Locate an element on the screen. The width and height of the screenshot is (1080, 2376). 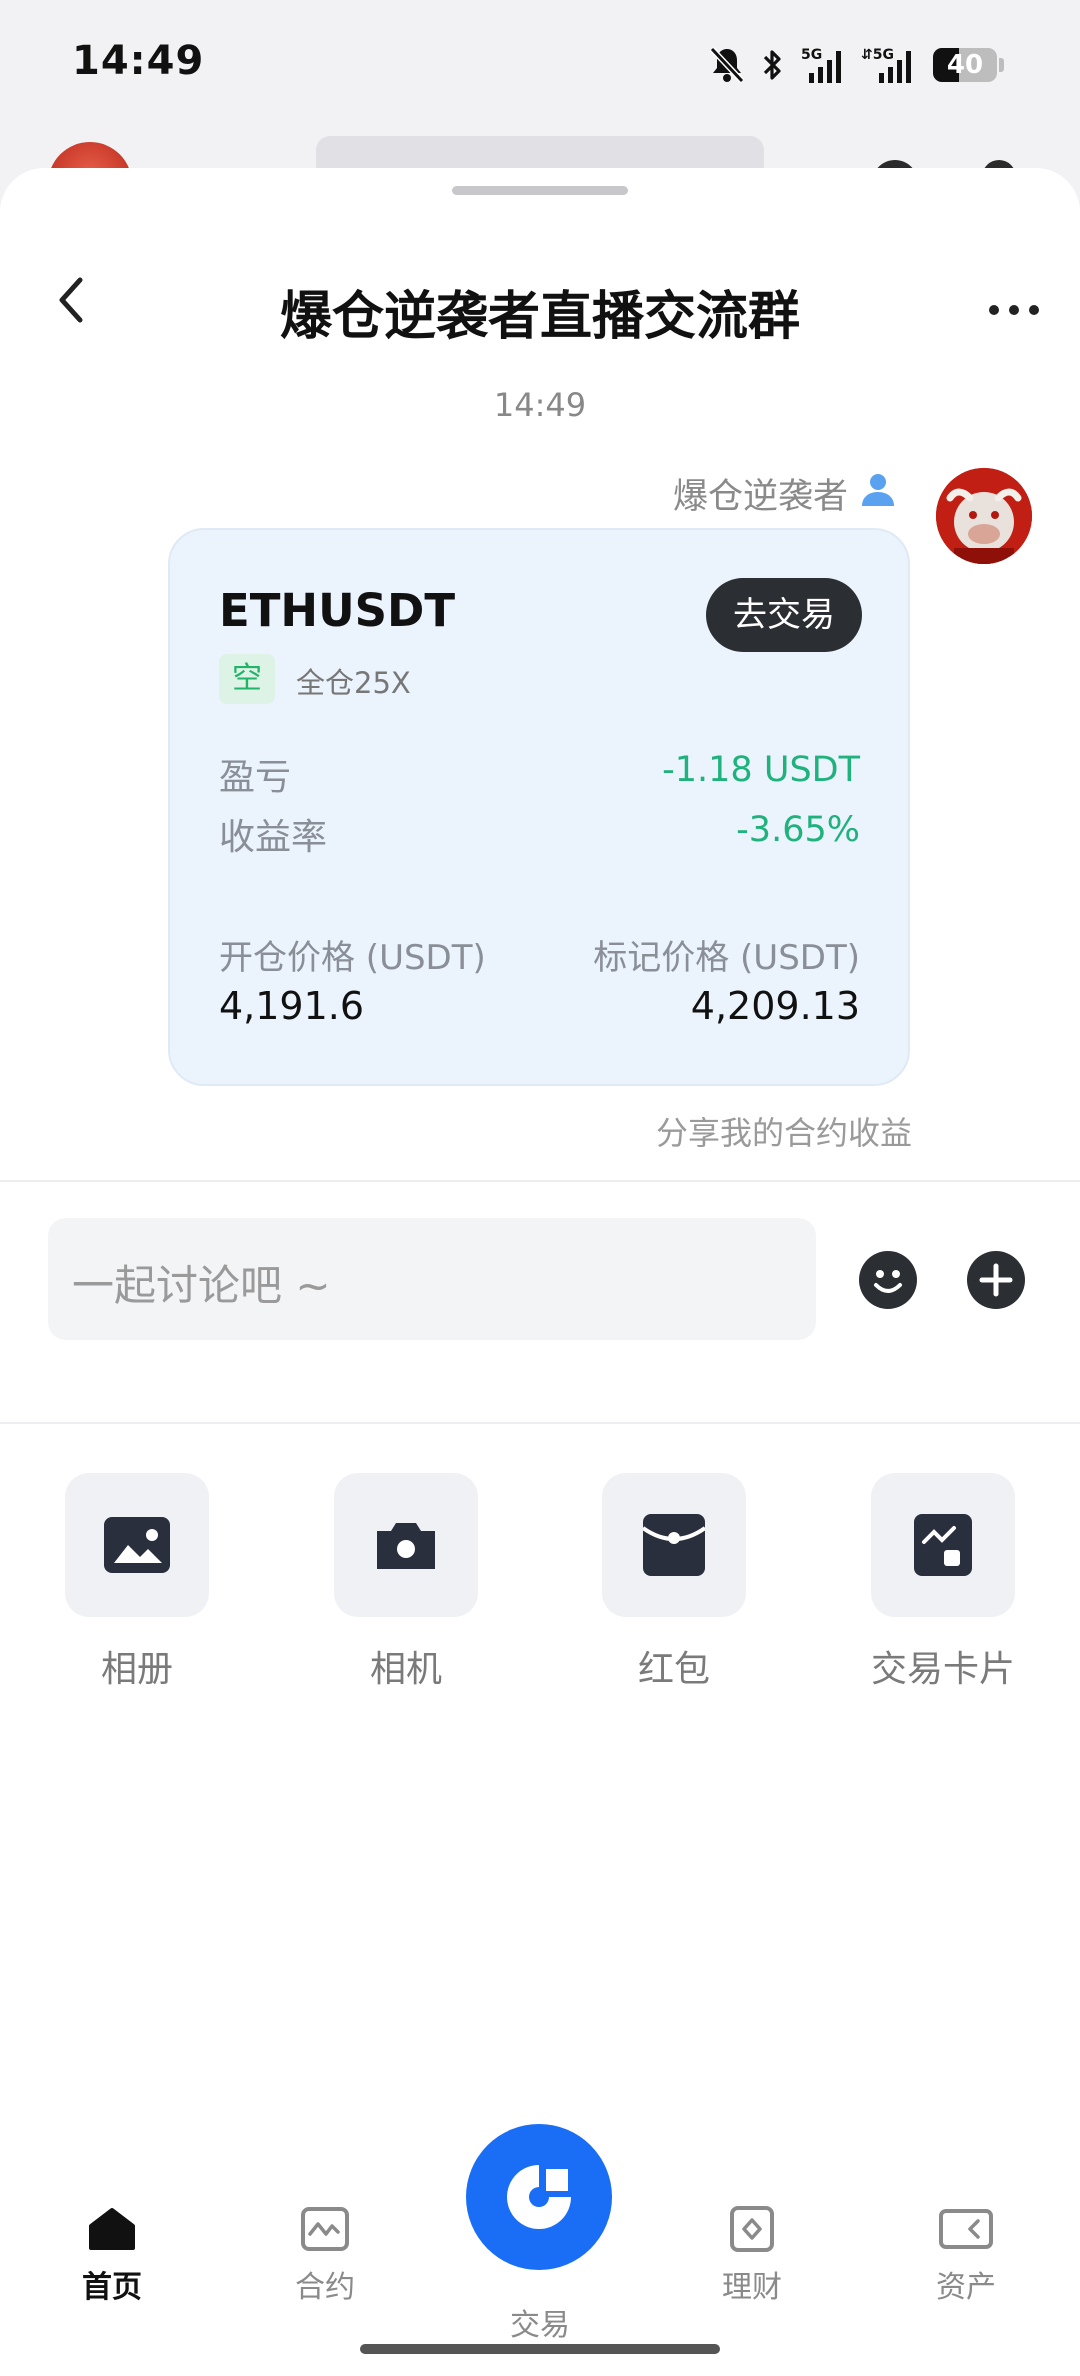
photo-icon is located at coordinates (137, 1545).